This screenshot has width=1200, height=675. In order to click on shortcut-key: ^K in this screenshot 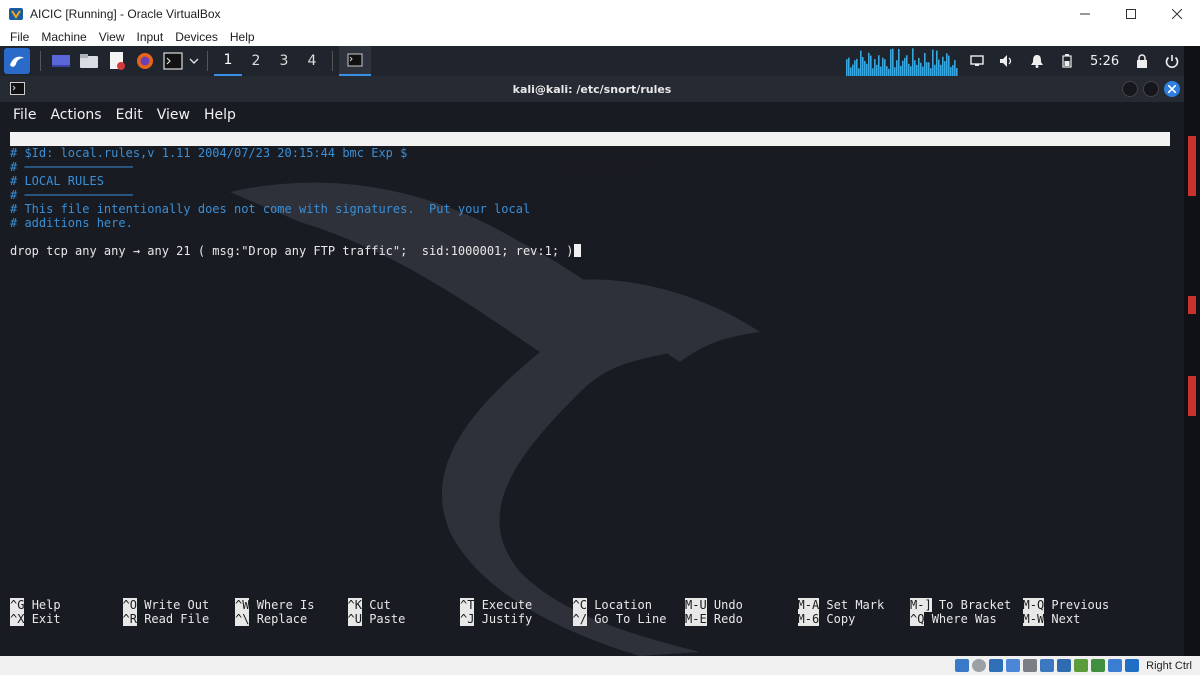, I will do `click(354, 605)`.